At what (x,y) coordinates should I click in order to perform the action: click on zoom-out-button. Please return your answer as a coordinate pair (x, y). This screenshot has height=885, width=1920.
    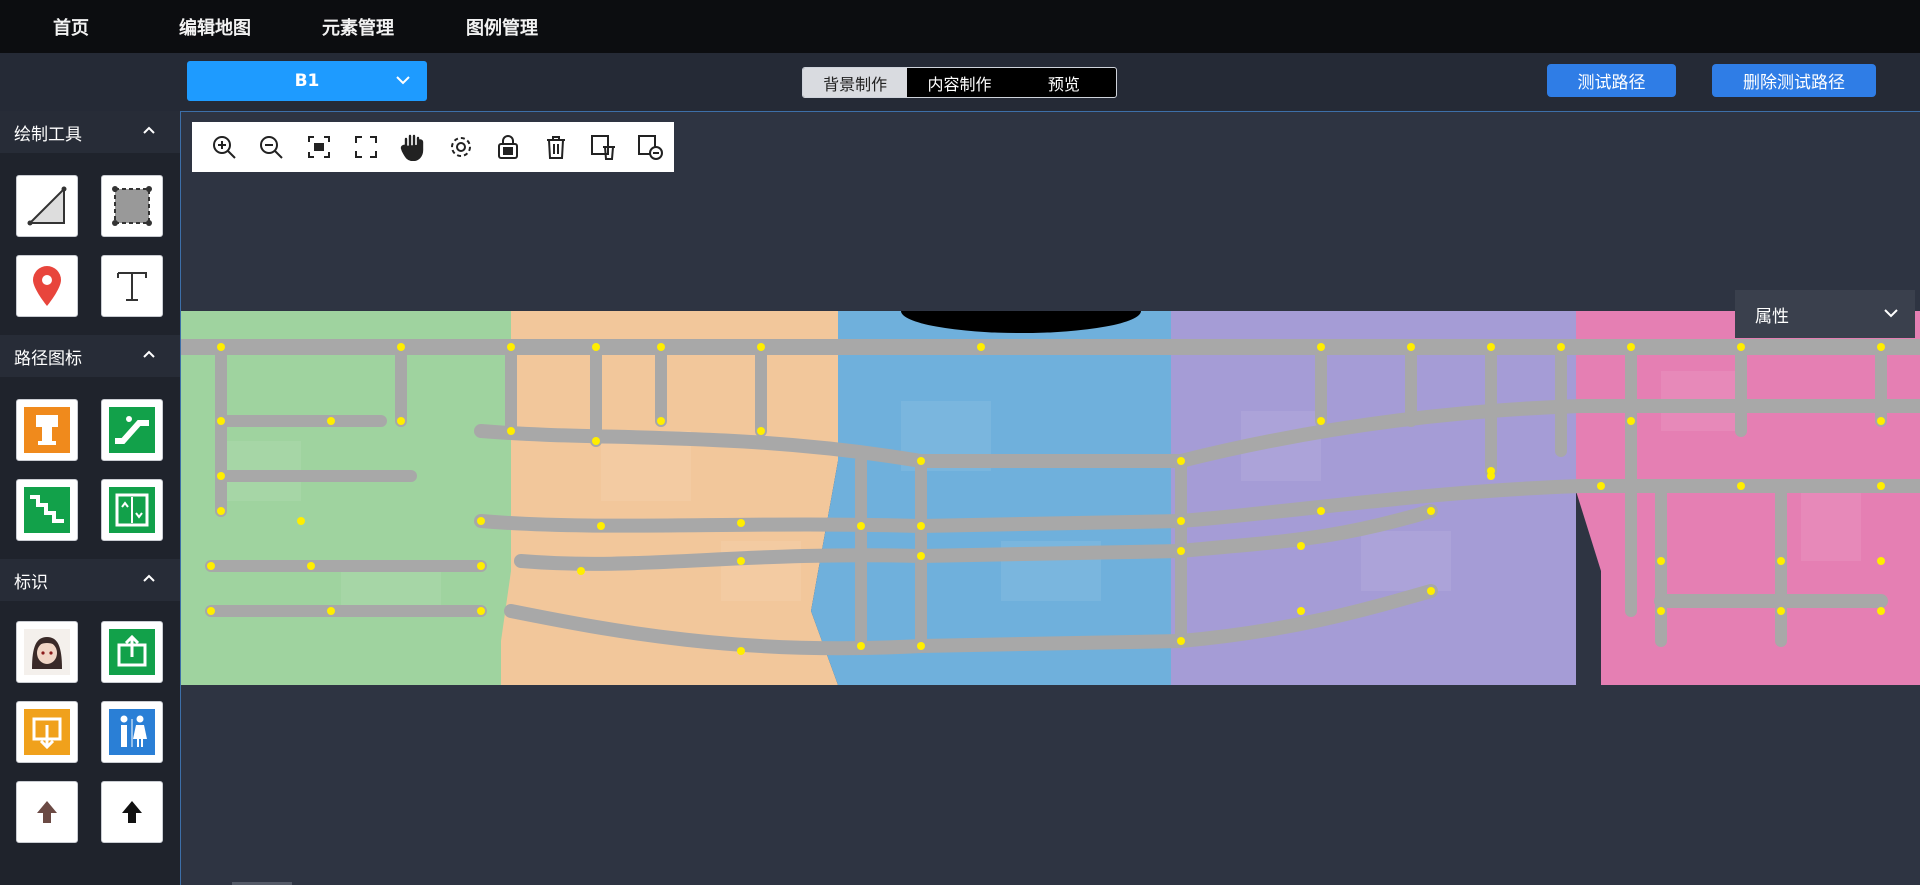
    Looking at the image, I should click on (270, 147).